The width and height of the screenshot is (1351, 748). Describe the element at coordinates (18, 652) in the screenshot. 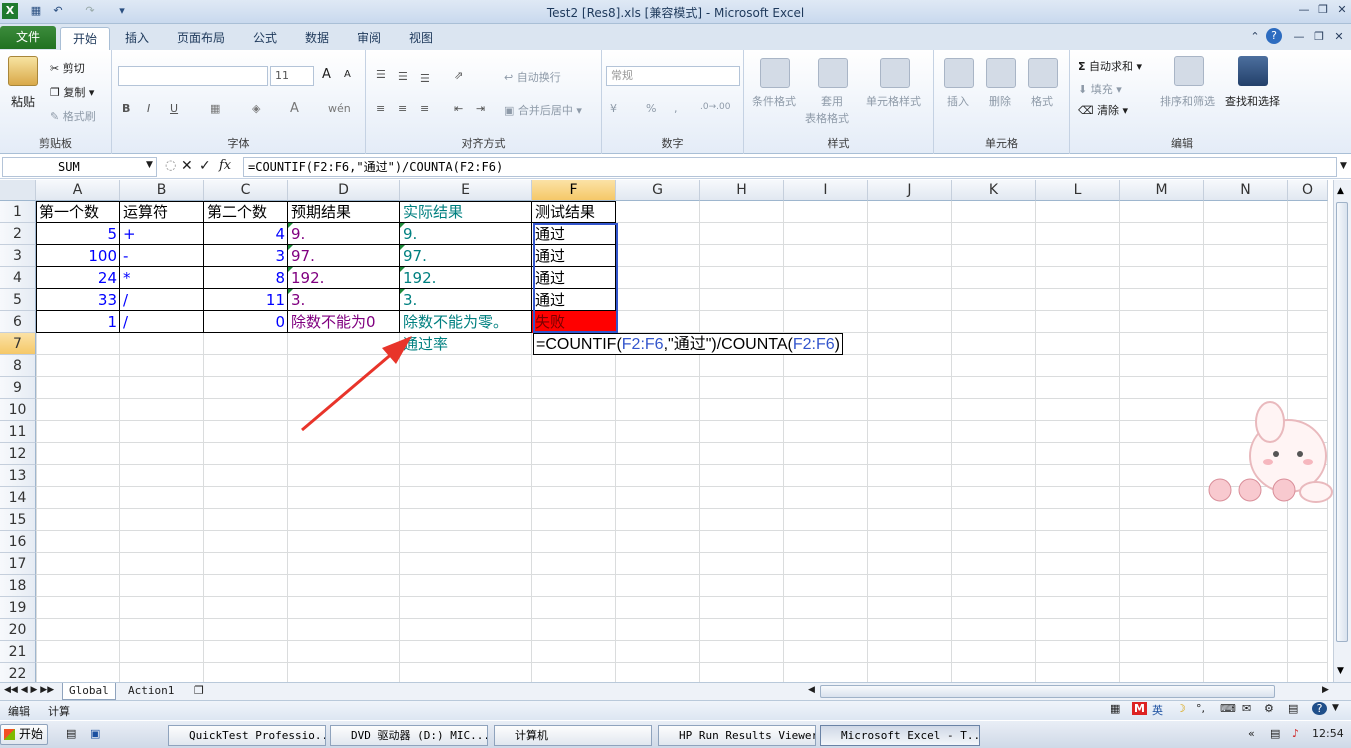

I see `row-header-21: 21` at that location.